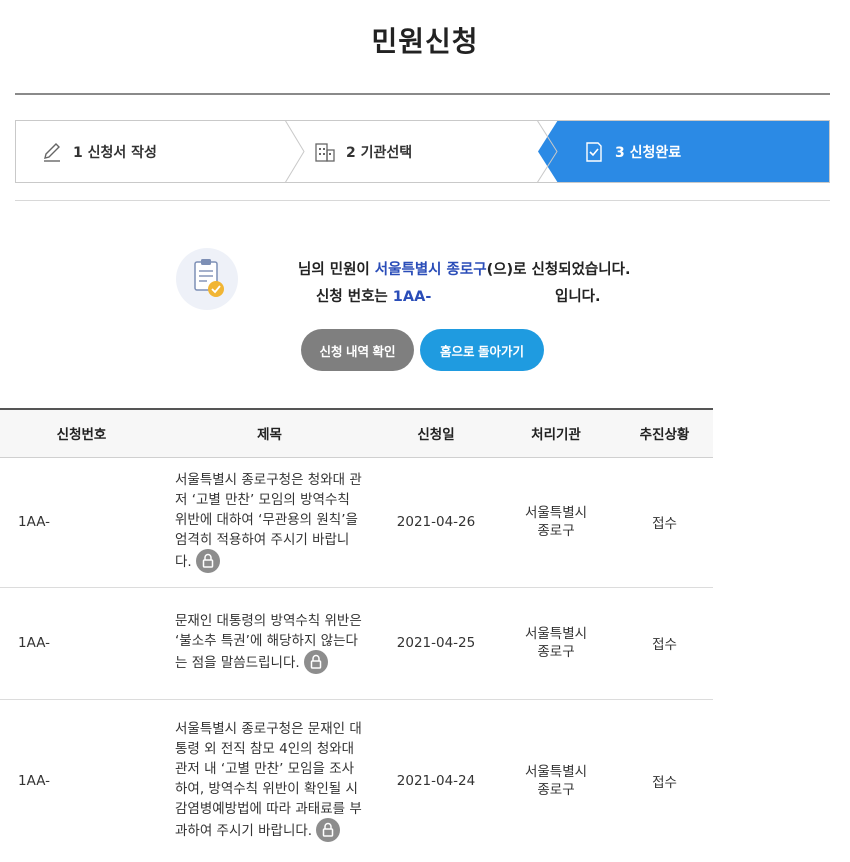  Describe the element at coordinates (664, 433) in the screenshot. I see `column-header-status: 추진상황` at that location.